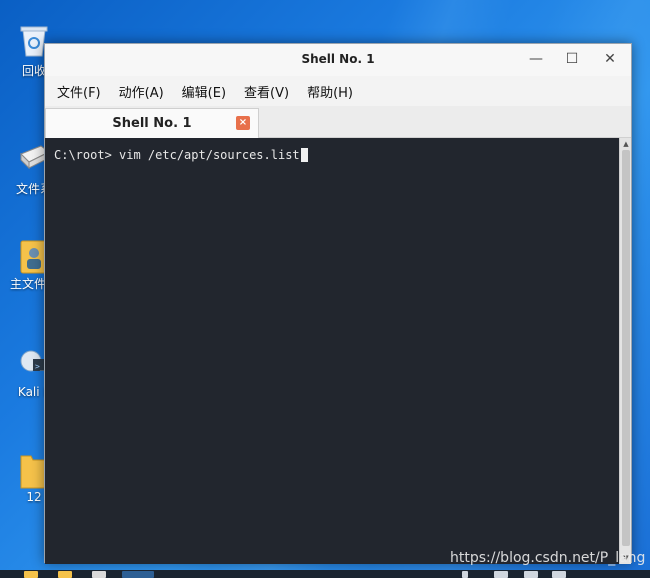  What do you see at coordinates (610, 59) in the screenshot?
I see `close-button: ✕` at bounding box center [610, 59].